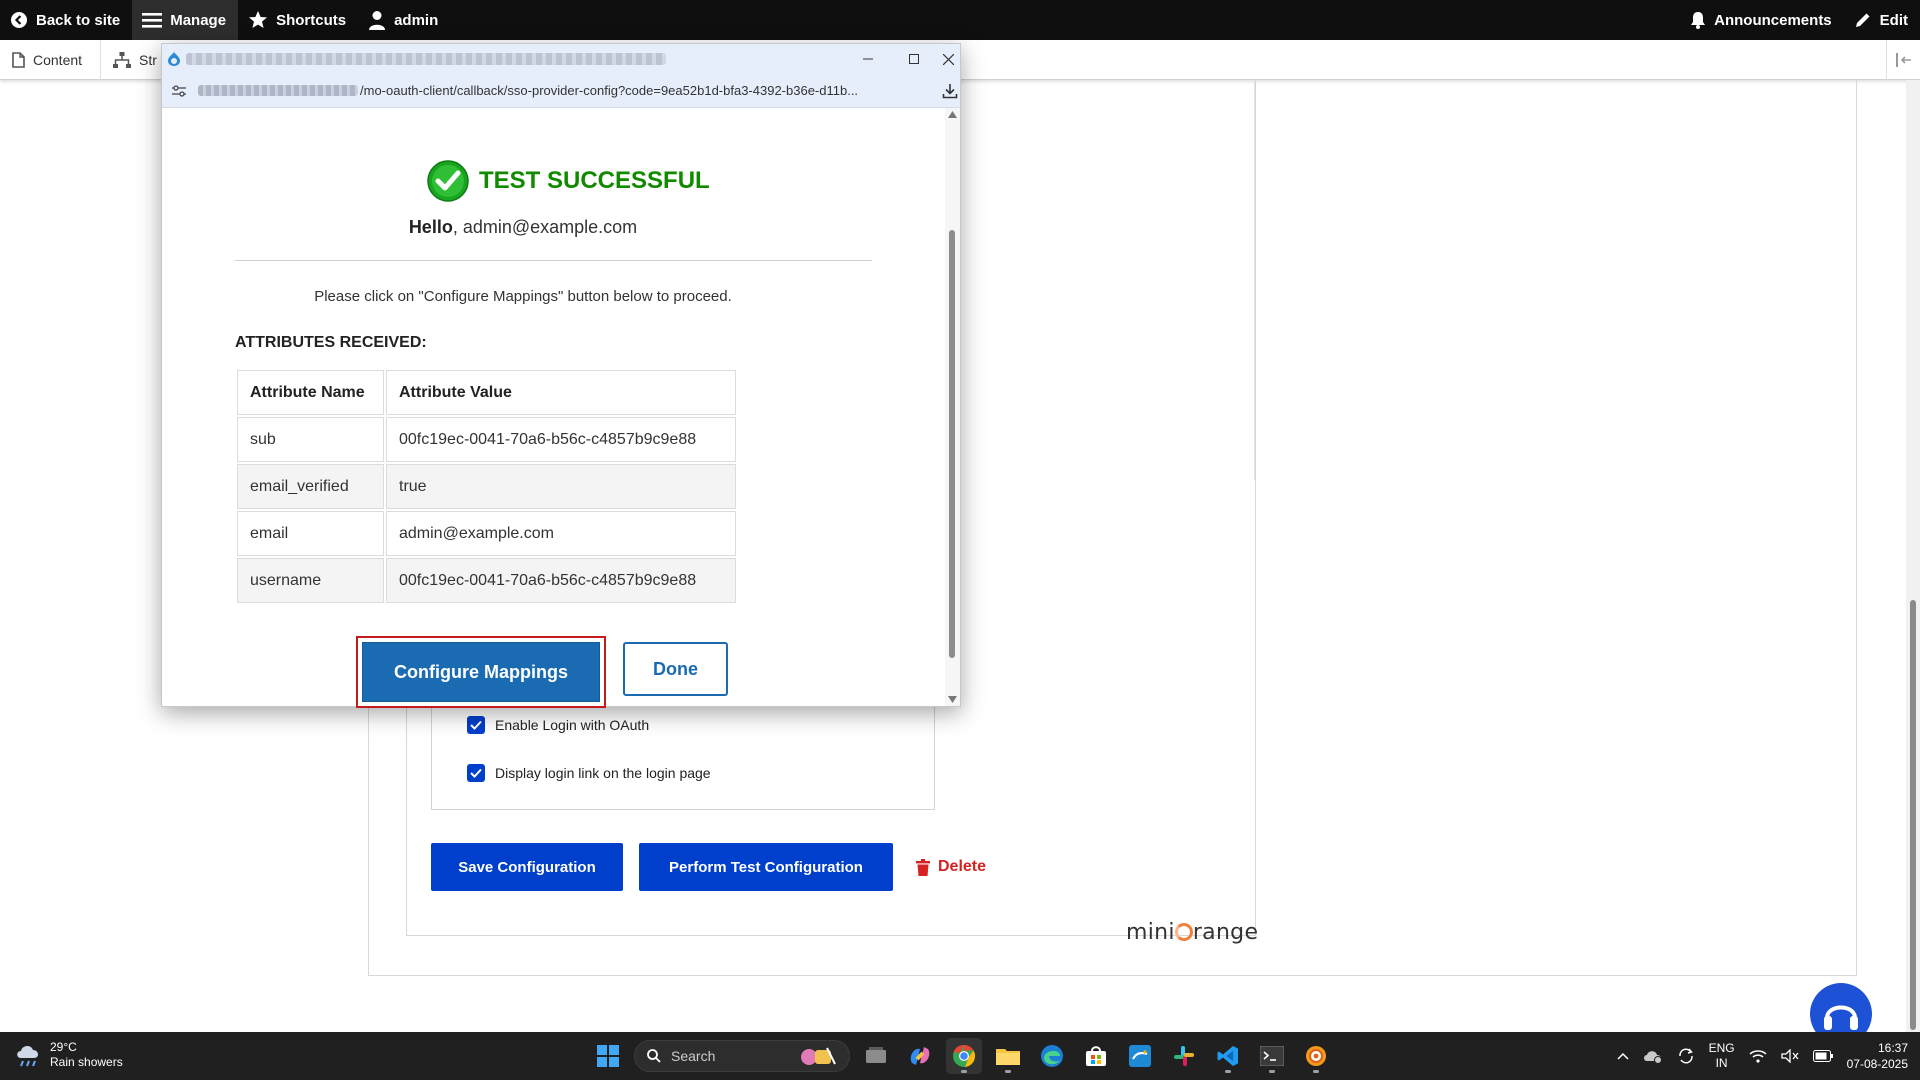 This screenshot has height=1080, width=1920. I want to click on terminal-taskbar-app, so click(1272, 1056).